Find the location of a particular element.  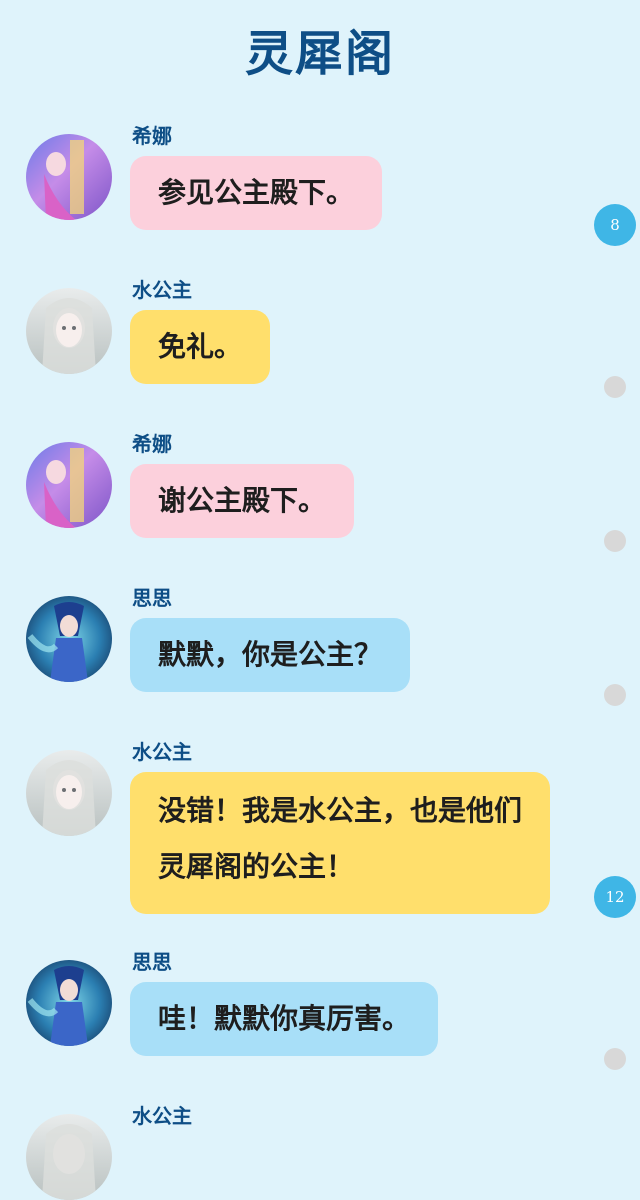

chat-message: 思思 哇！默默你真厉害。 is located at coordinates (320, 1006).